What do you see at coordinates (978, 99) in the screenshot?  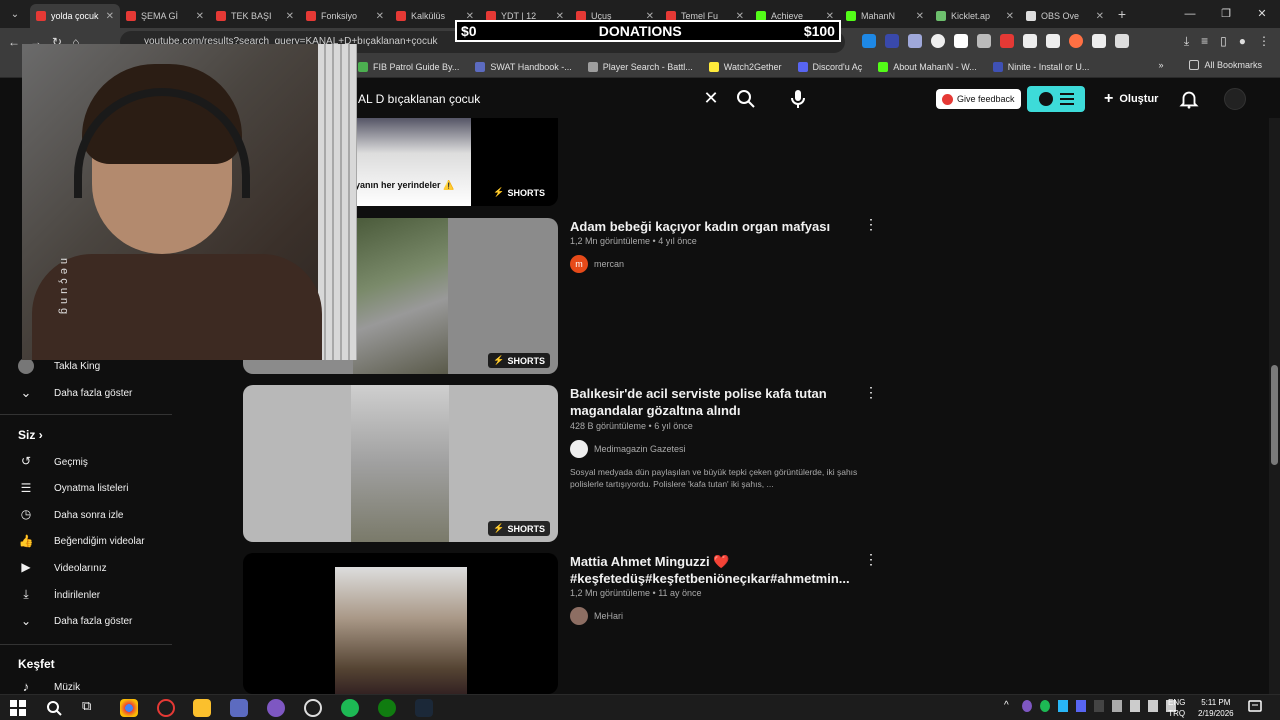 I see `give-feedback-button: Give feedback` at bounding box center [978, 99].